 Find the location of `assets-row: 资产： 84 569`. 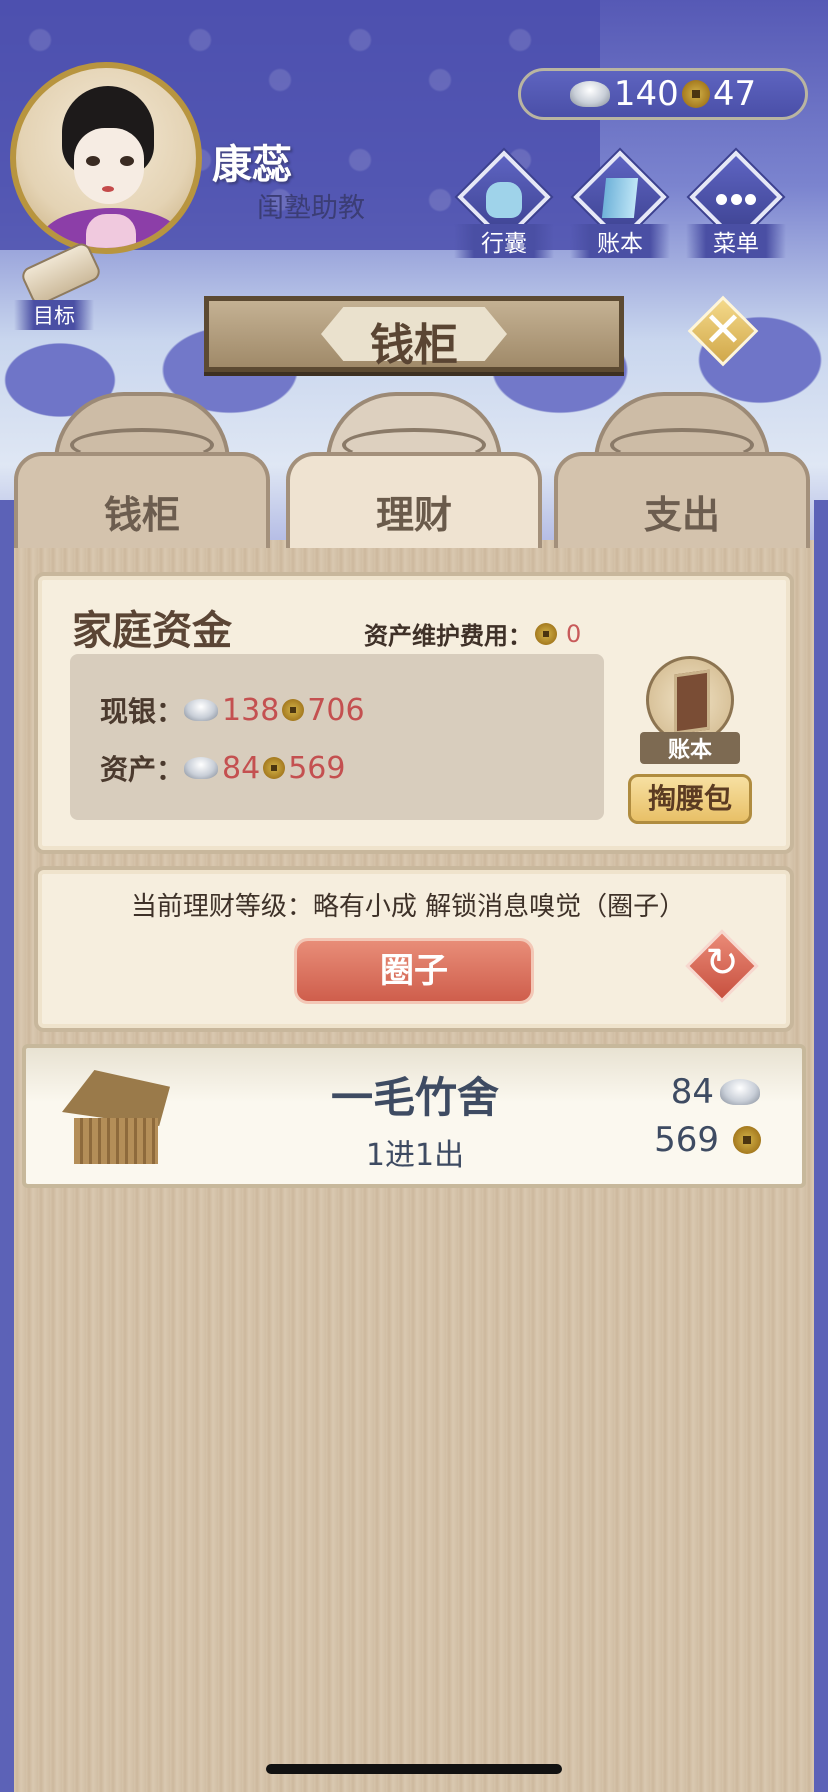

assets-row: 资产： 84 569 is located at coordinates (222, 768).